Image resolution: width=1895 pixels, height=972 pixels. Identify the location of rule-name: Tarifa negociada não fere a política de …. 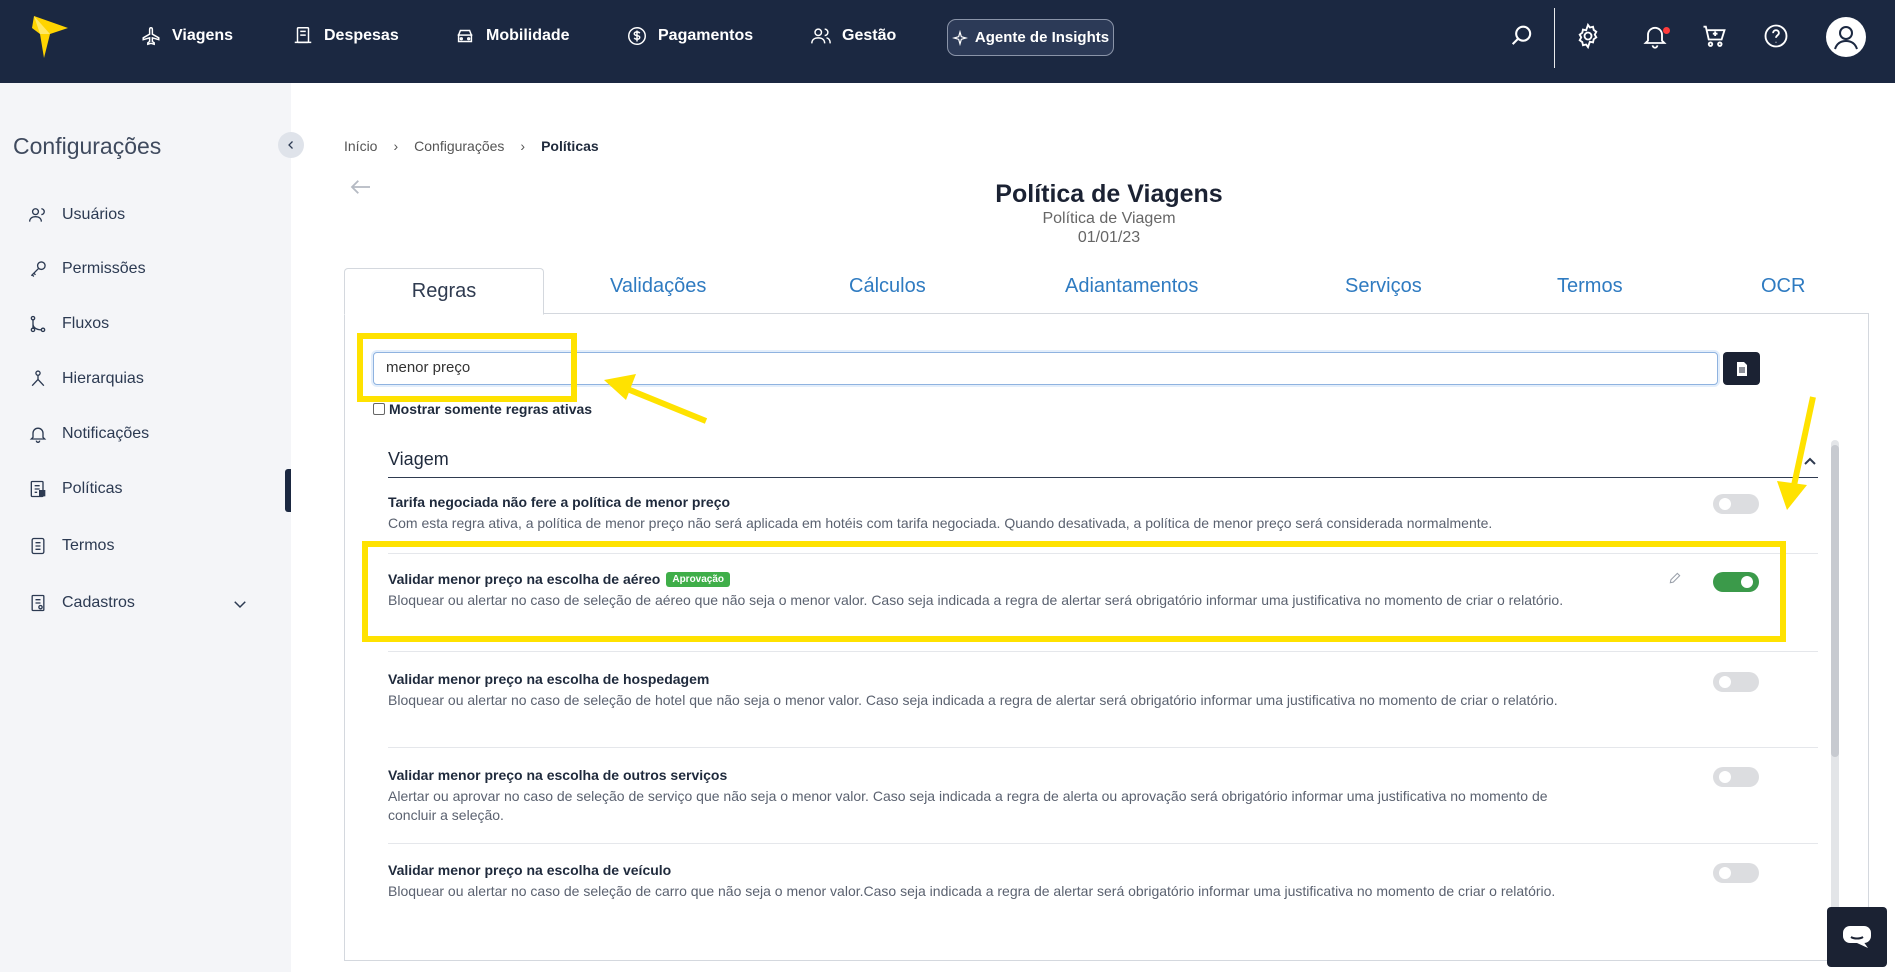
(559, 502).